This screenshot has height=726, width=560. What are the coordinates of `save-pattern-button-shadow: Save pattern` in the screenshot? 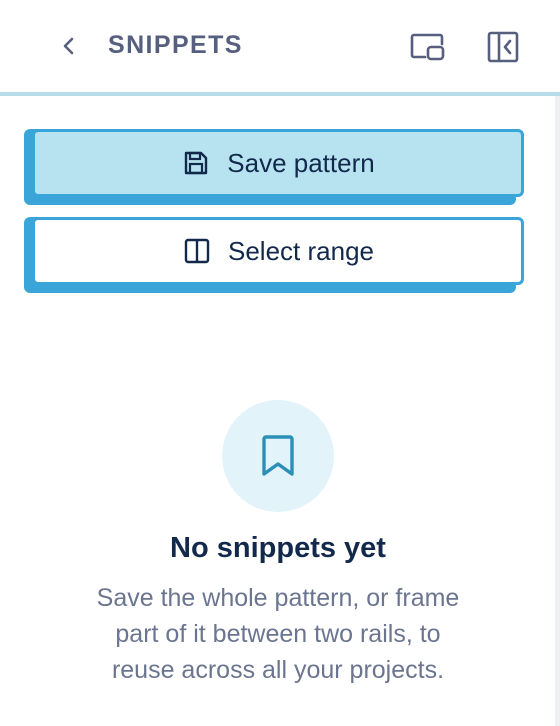 It's located at (274, 167).